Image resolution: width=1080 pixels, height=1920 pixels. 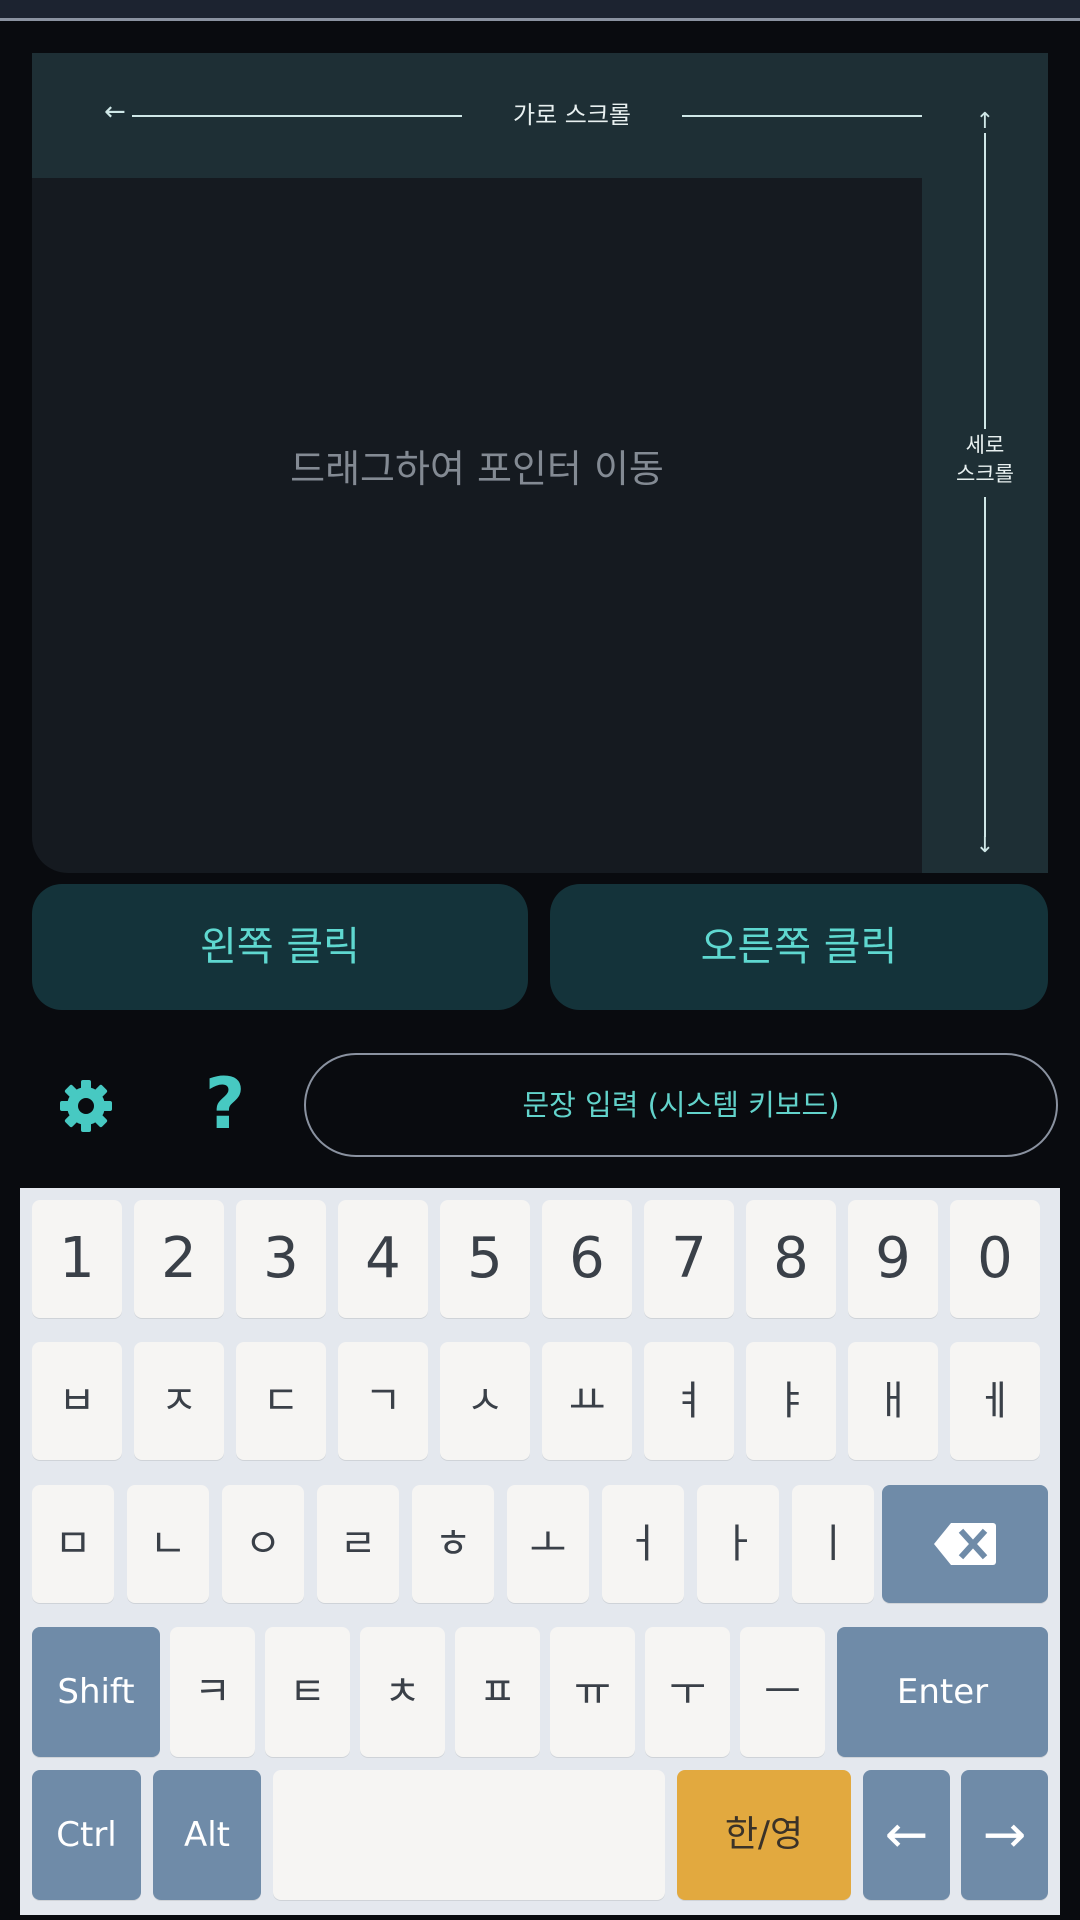 What do you see at coordinates (497, 1692) in the screenshot?
I see `key-jamo: ㅍ` at bounding box center [497, 1692].